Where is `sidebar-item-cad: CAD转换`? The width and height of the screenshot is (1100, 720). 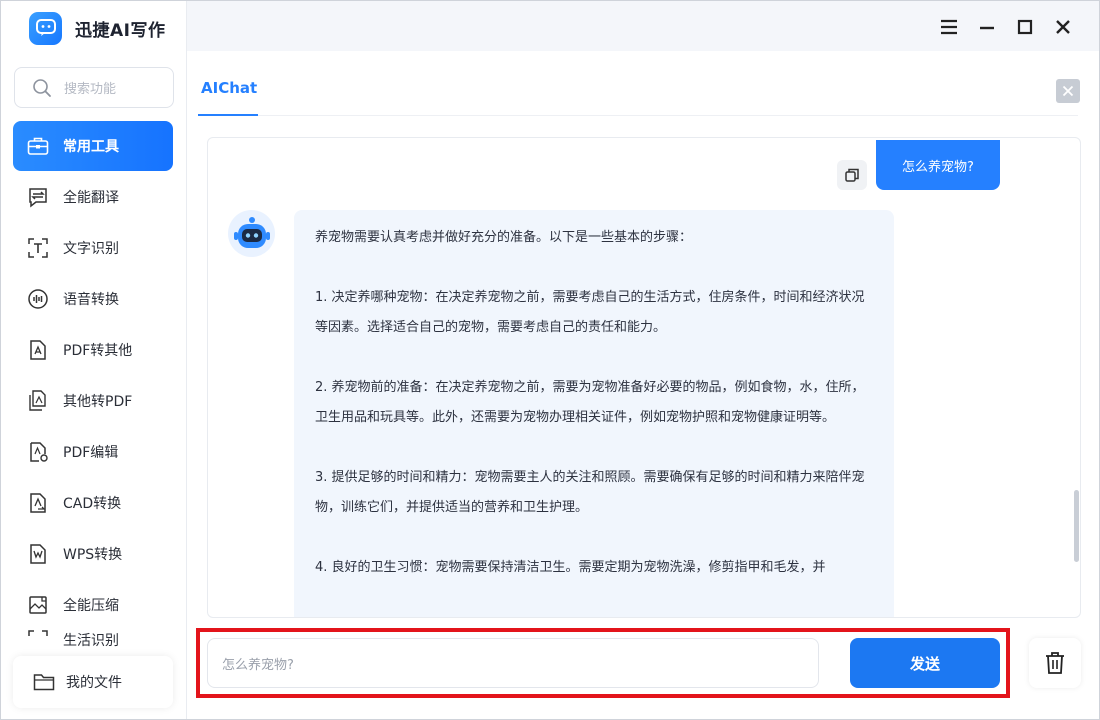
sidebar-item-cad: CAD转换 is located at coordinates (93, 502).